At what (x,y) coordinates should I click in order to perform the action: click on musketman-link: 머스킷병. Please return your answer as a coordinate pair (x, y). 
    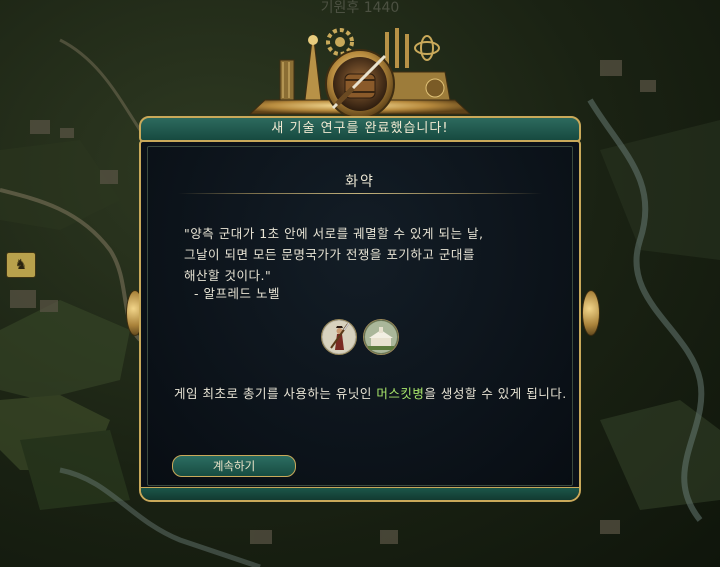
    Looking at the image, I should click on (400, 393).